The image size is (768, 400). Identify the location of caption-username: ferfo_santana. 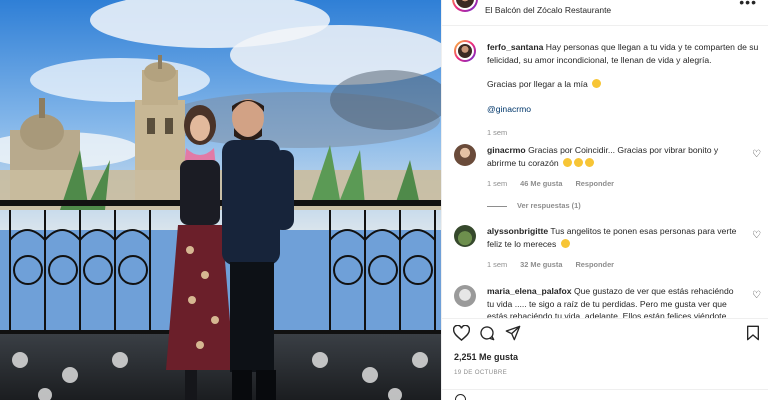
(515, 47).